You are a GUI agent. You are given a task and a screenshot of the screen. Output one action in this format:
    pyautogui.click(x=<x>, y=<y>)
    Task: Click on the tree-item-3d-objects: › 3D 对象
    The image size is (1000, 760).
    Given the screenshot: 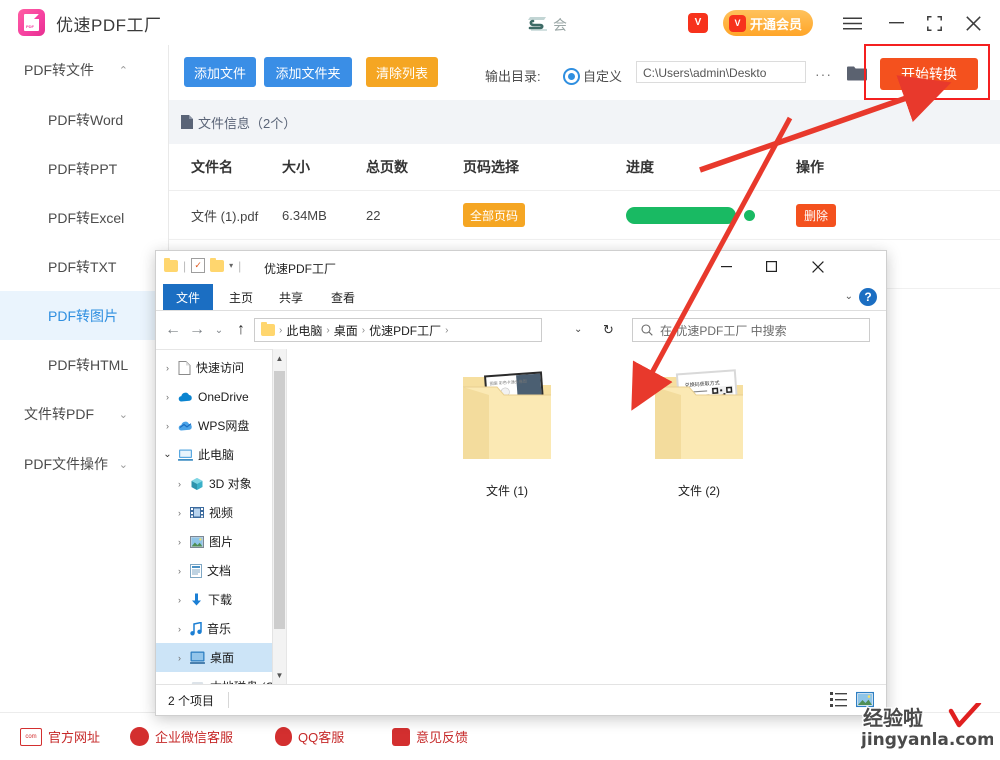 What is the action you would take?
    pyautogui.click(x=221, y=483)
    